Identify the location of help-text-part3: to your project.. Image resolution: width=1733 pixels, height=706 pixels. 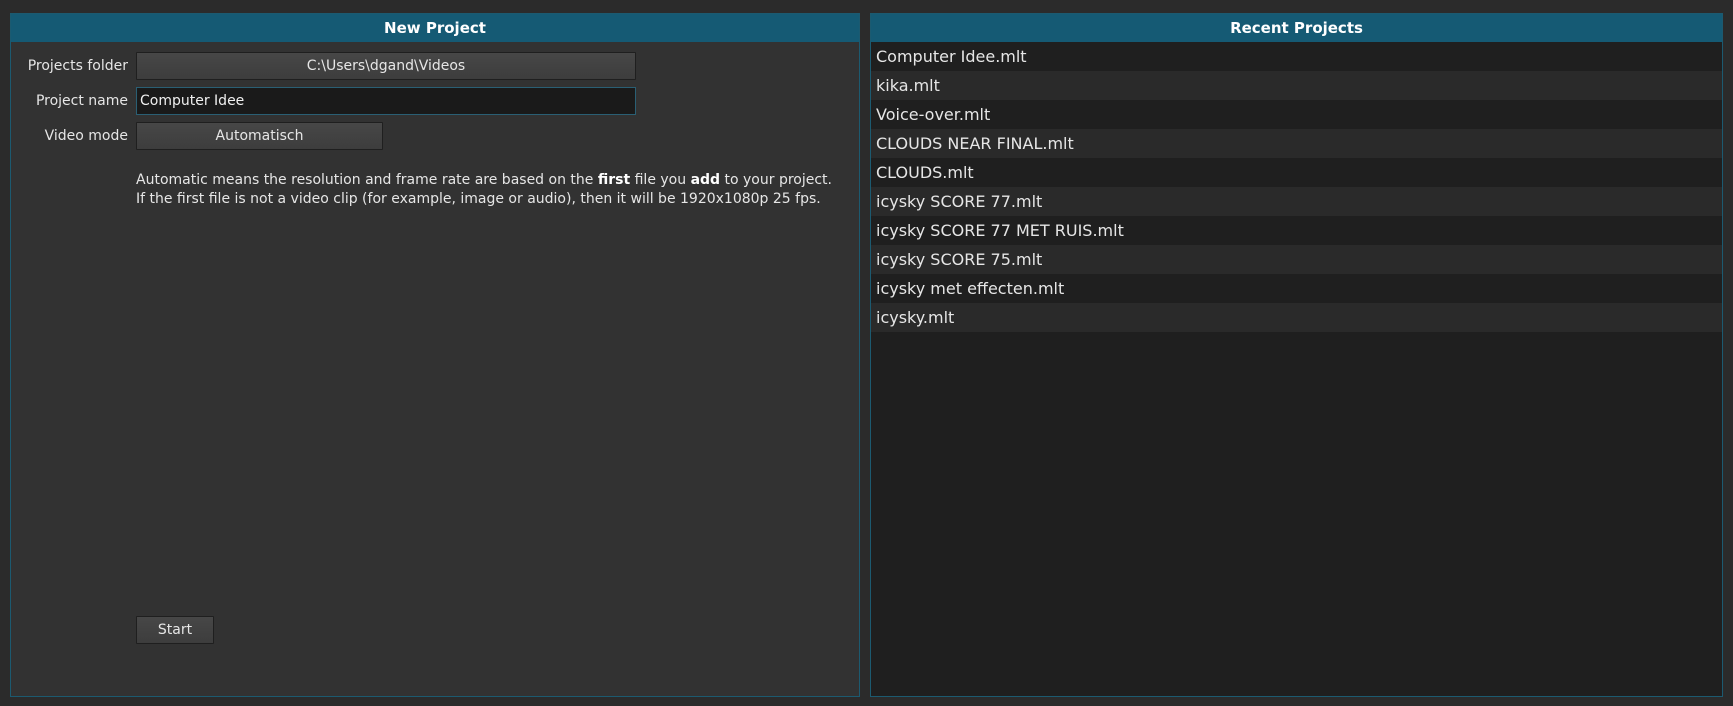
(776, 180).